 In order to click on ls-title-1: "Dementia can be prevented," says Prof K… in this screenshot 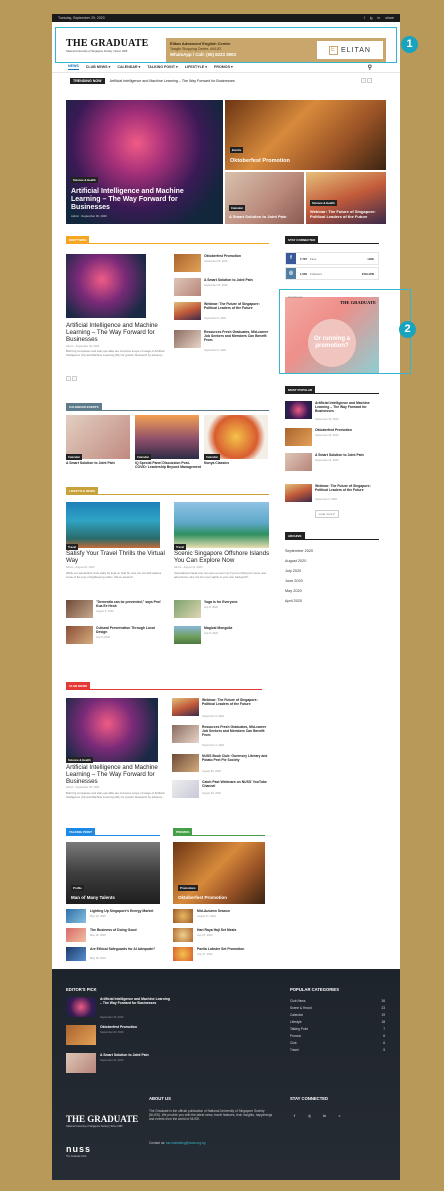, I will do `click(129, 604)`.